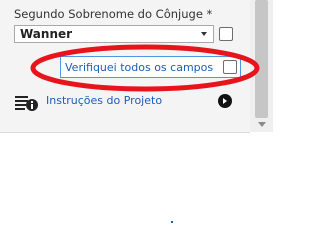 The width and height of the screenshot is (320, 240). What do you see at coordinates (226, 34) in the screenshot?
I see `spouse-second-surname-checkbox` at bounding box center [226, 34].